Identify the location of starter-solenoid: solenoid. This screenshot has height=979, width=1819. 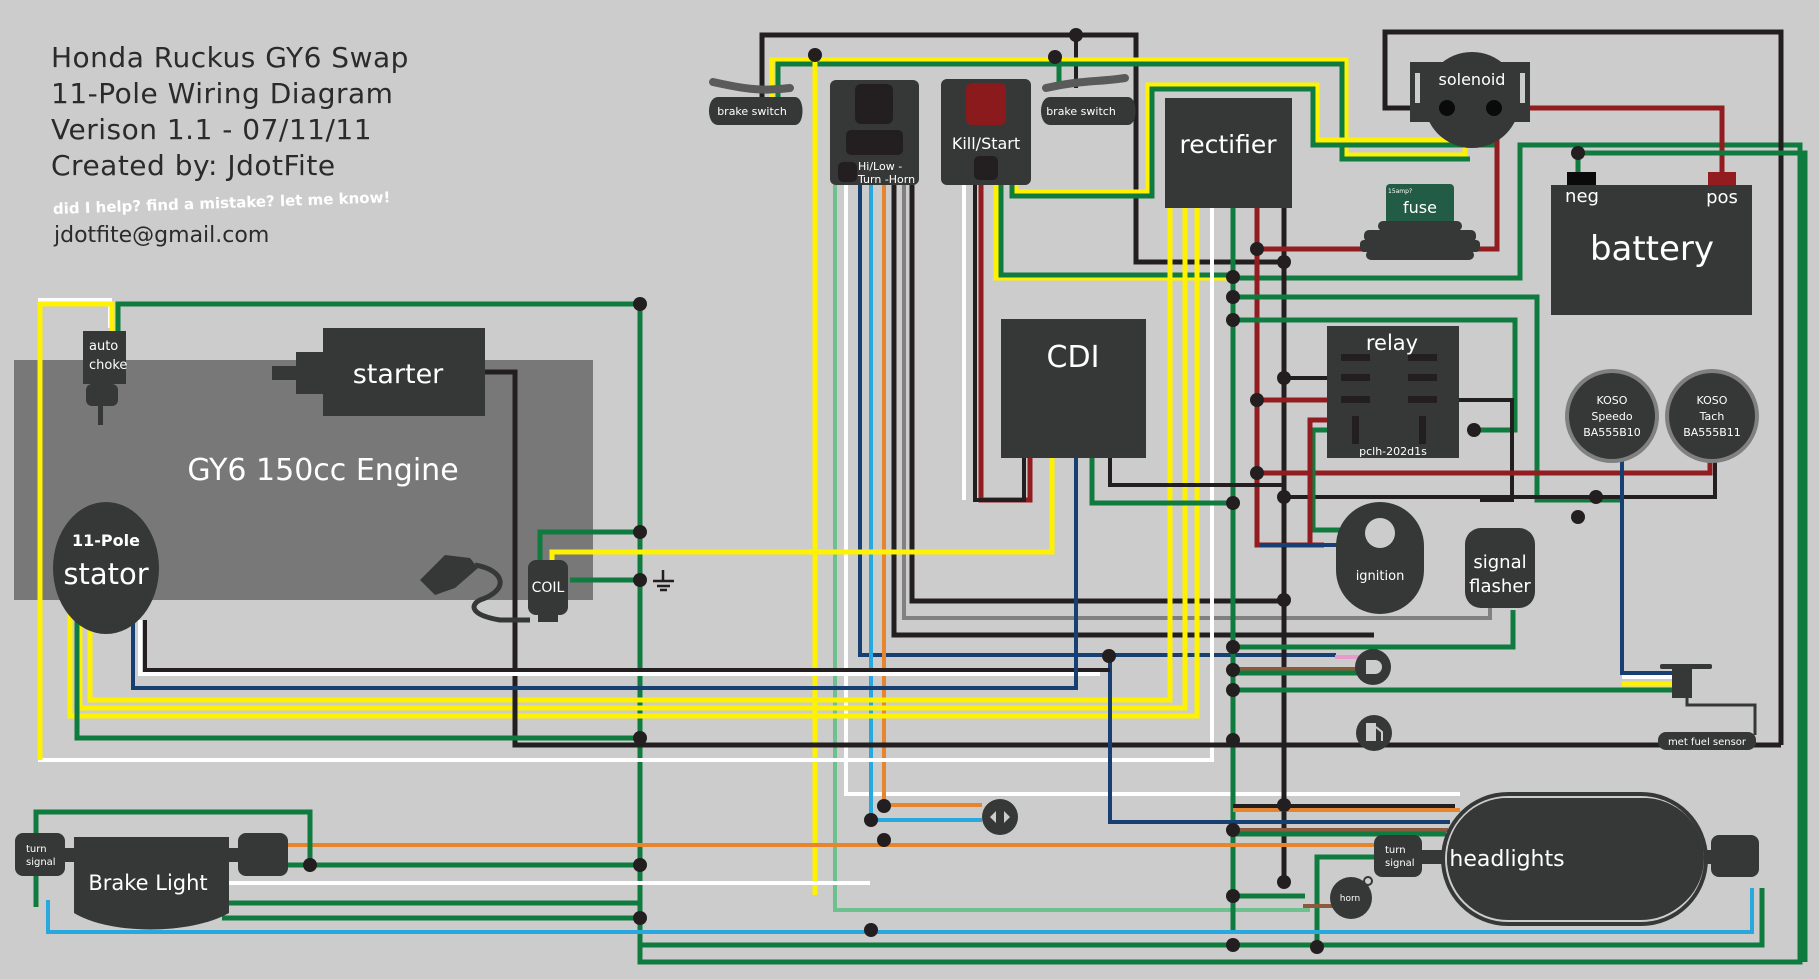
(1470, 100).